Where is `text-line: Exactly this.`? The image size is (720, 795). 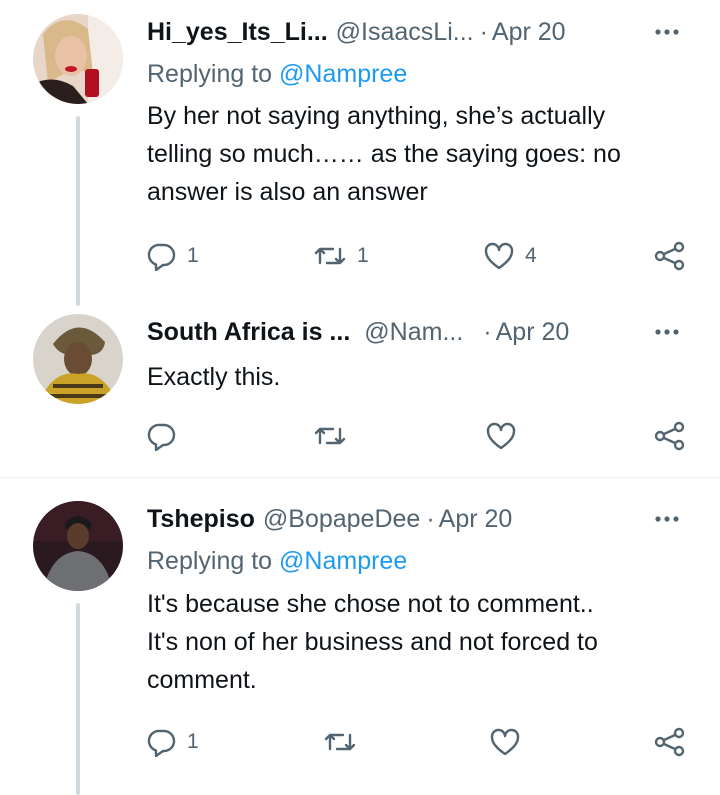
text-line: Exactly this. is located at coordinates (214, 377).